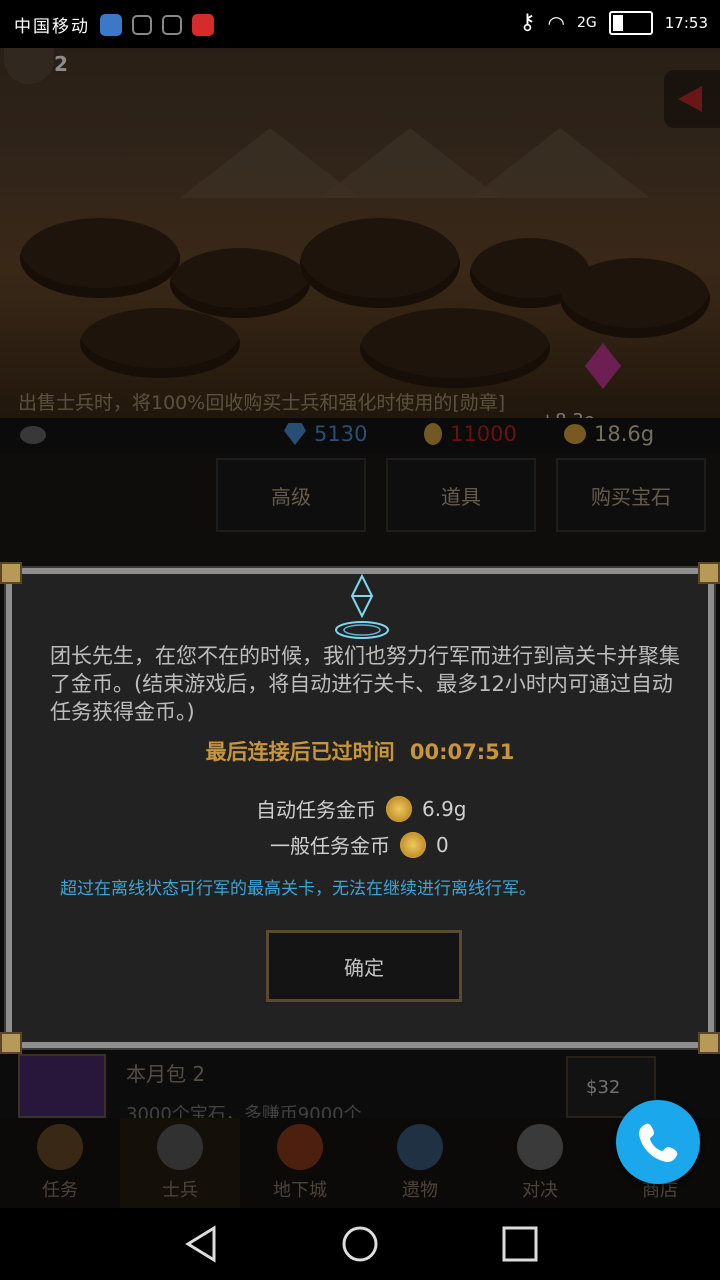  What do you see at coordinates (359, 844) in the screenshot?
I see `normal-quest-gold: 一般任务金币 0` at bounding box center [359, 844].